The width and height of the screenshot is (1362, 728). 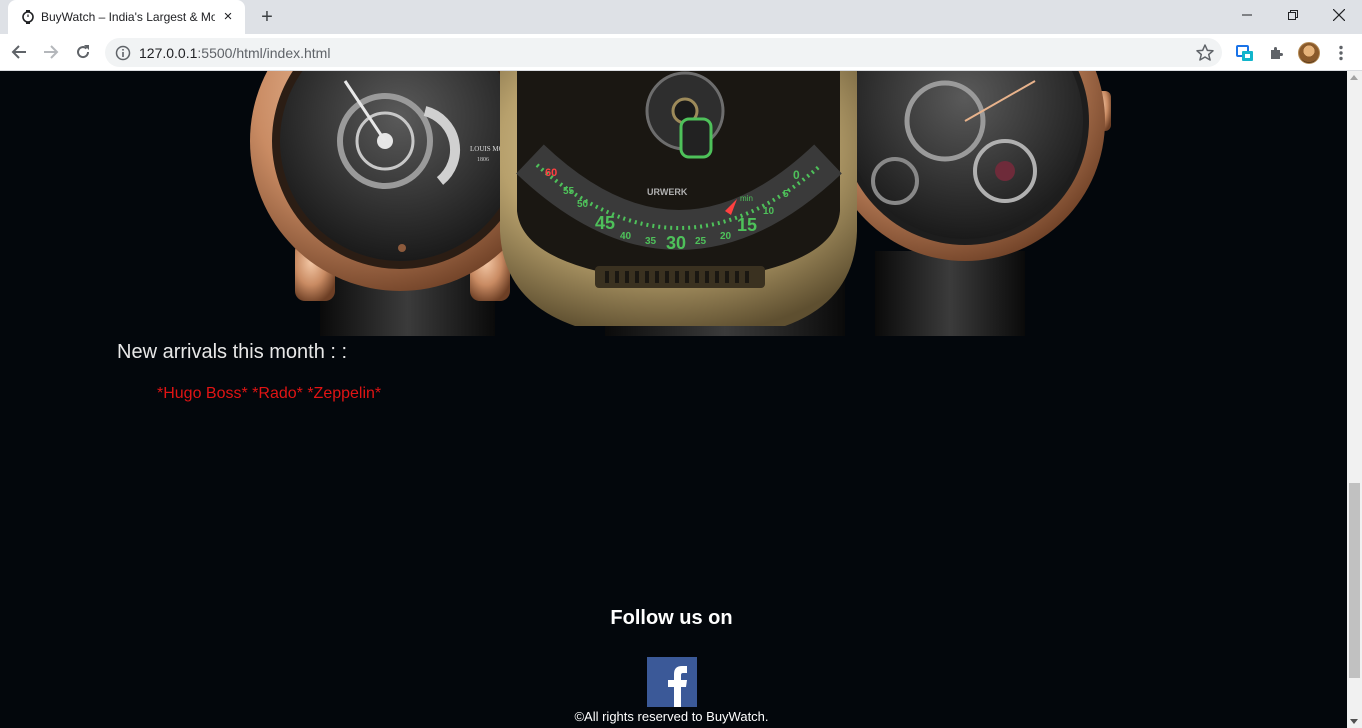 I want to click on url-host: 127.0.0.1, so click(x=168, y=53).